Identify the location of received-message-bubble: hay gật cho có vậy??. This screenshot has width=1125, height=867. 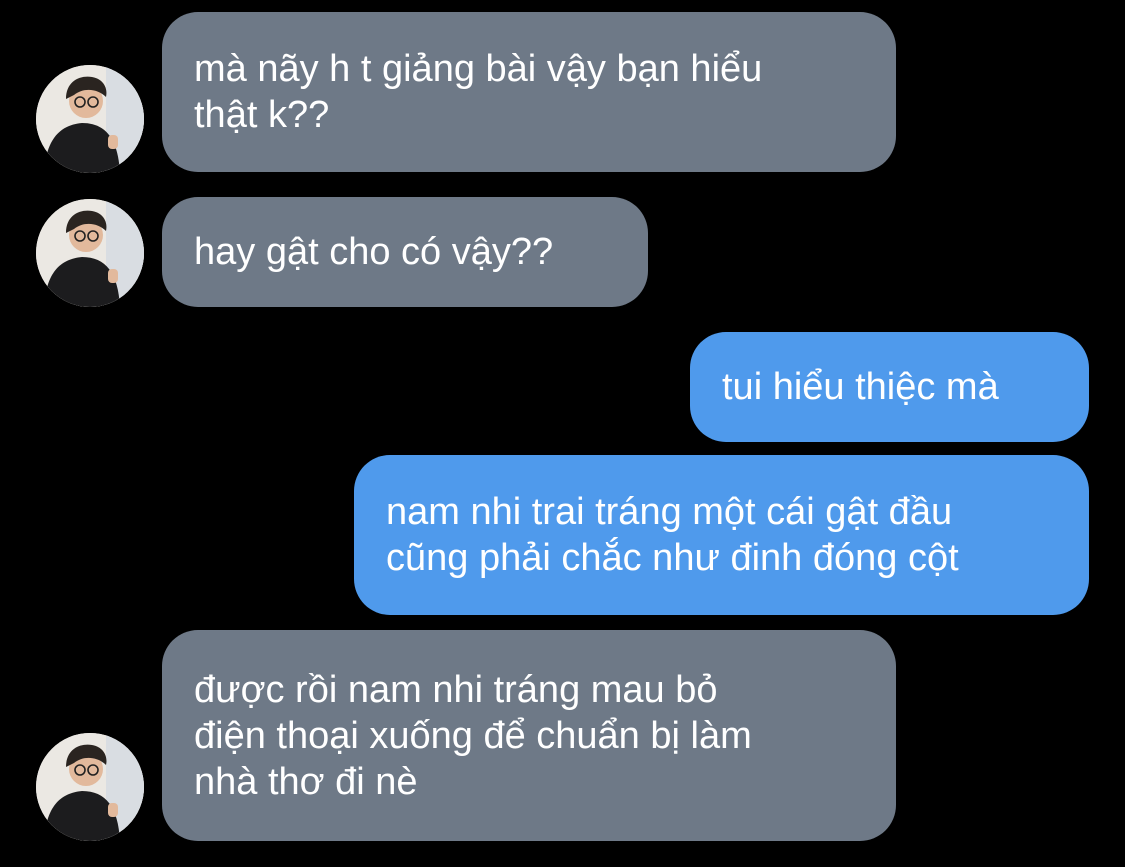
(405, 252).